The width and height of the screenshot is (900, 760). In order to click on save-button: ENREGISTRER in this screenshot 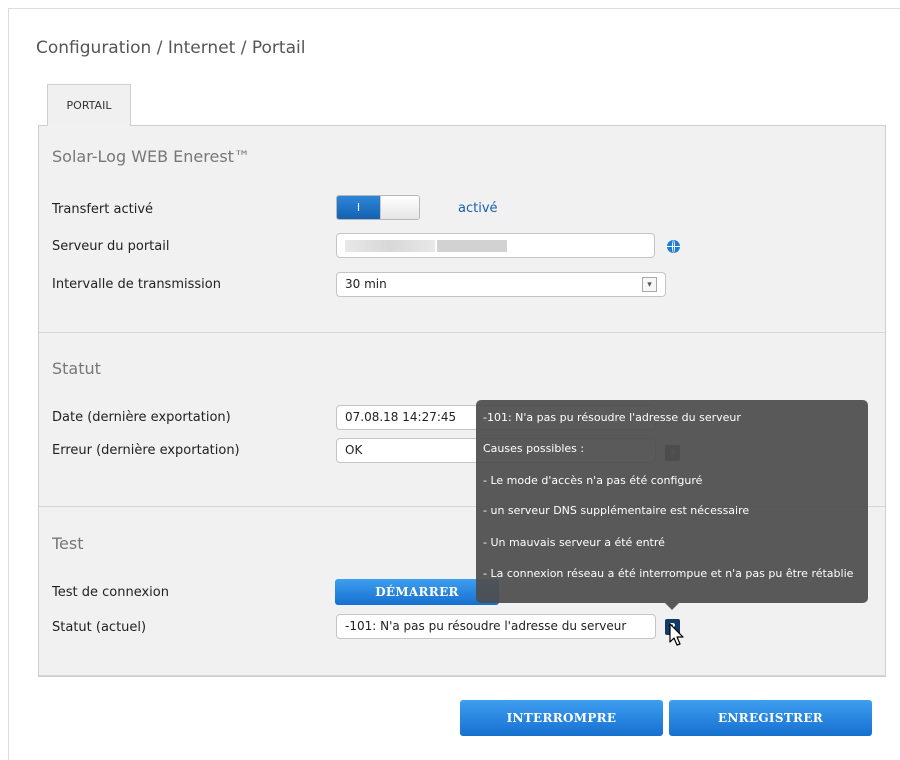, I will do `click(770, 718)`.